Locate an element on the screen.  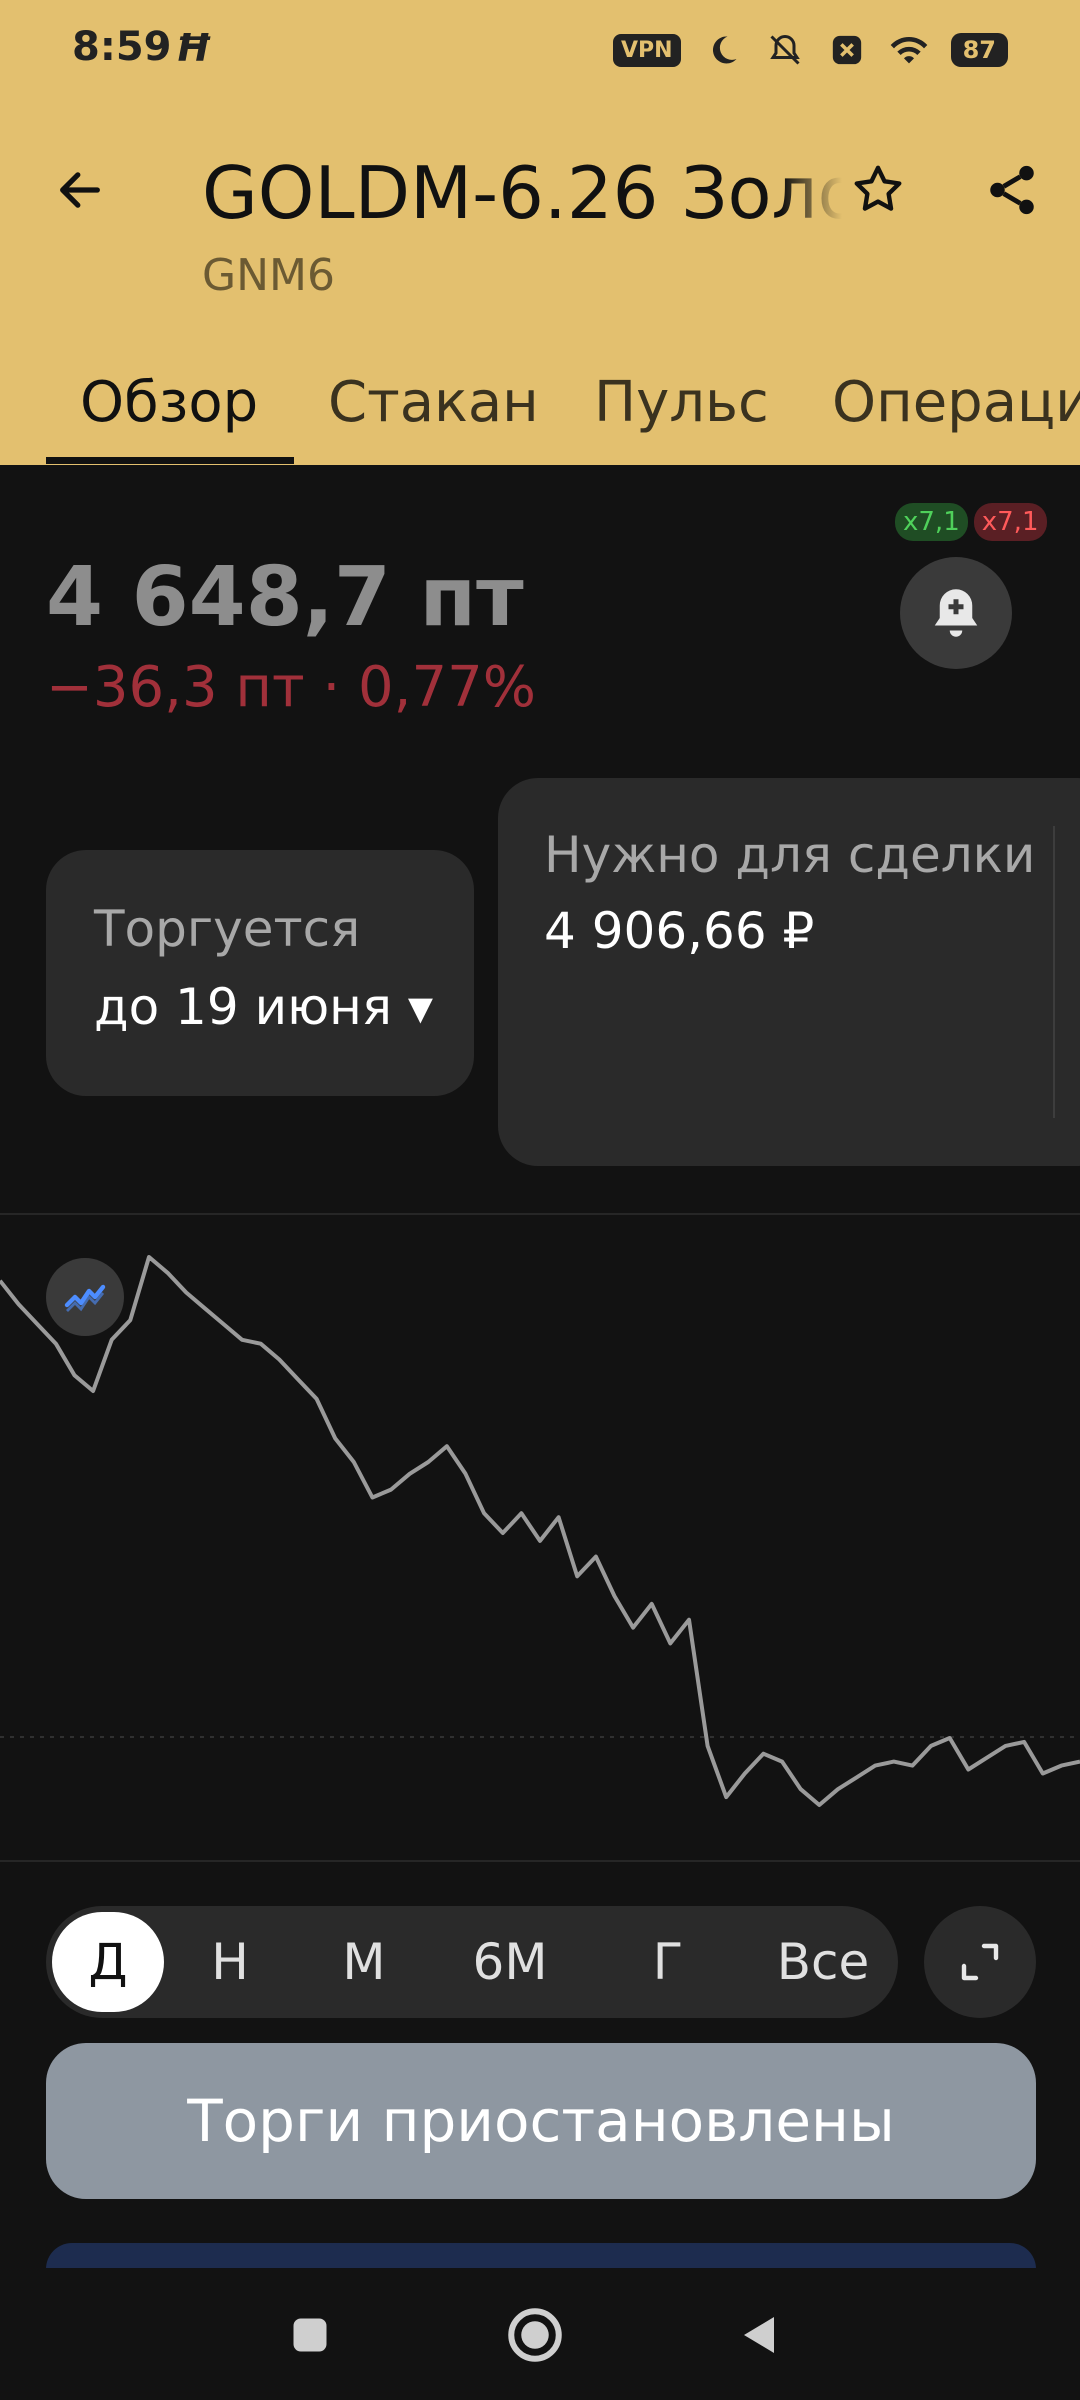
price-change: −36,3 пт · 0,77% is located at coordinates (291, 687).